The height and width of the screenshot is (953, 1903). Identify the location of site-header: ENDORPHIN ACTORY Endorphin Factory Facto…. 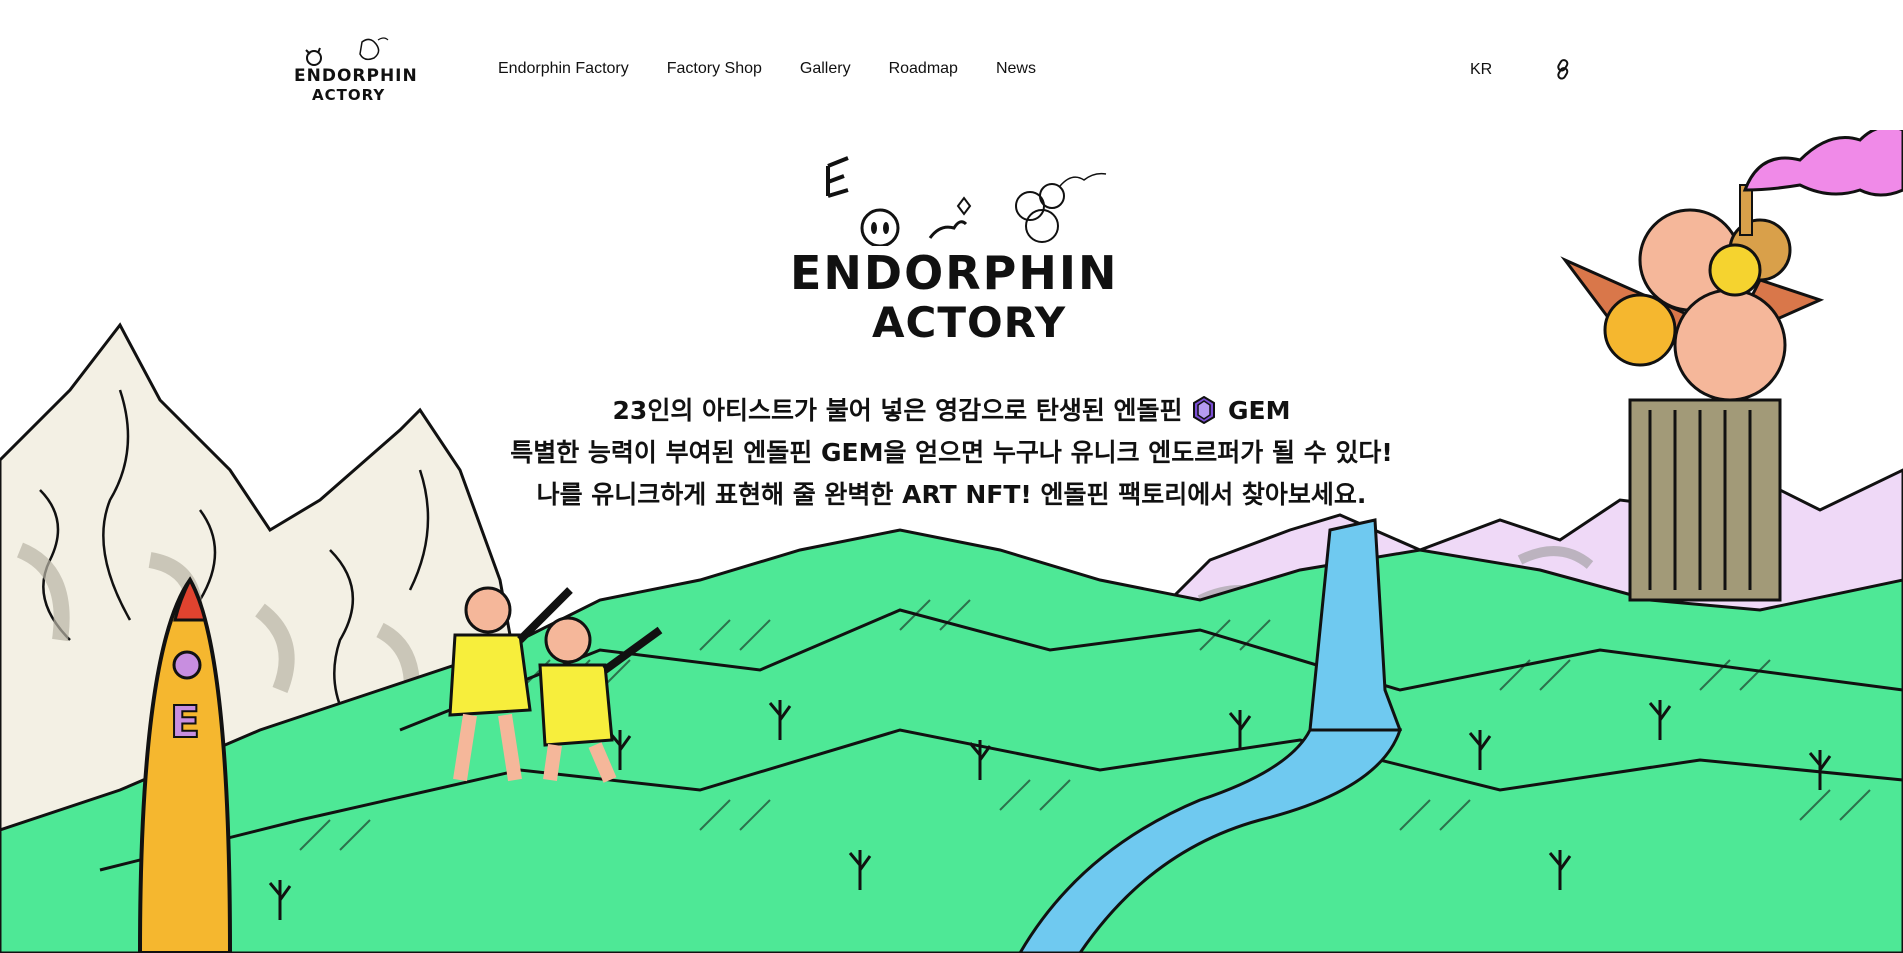
(951, 70).